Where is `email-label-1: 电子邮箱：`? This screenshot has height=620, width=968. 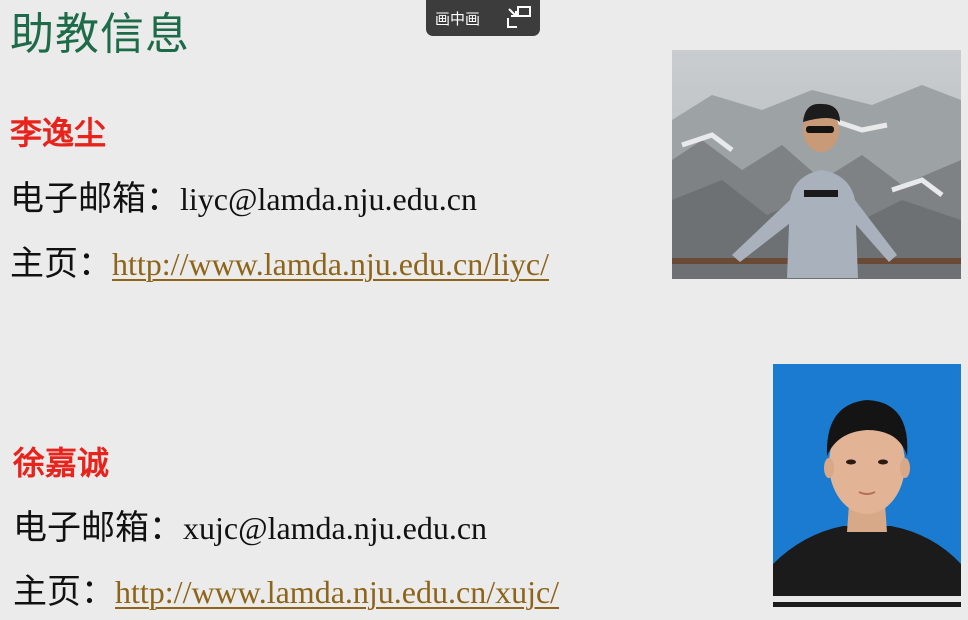 email-label-1: 电子邮箱： is located at coordinates (95, 199).